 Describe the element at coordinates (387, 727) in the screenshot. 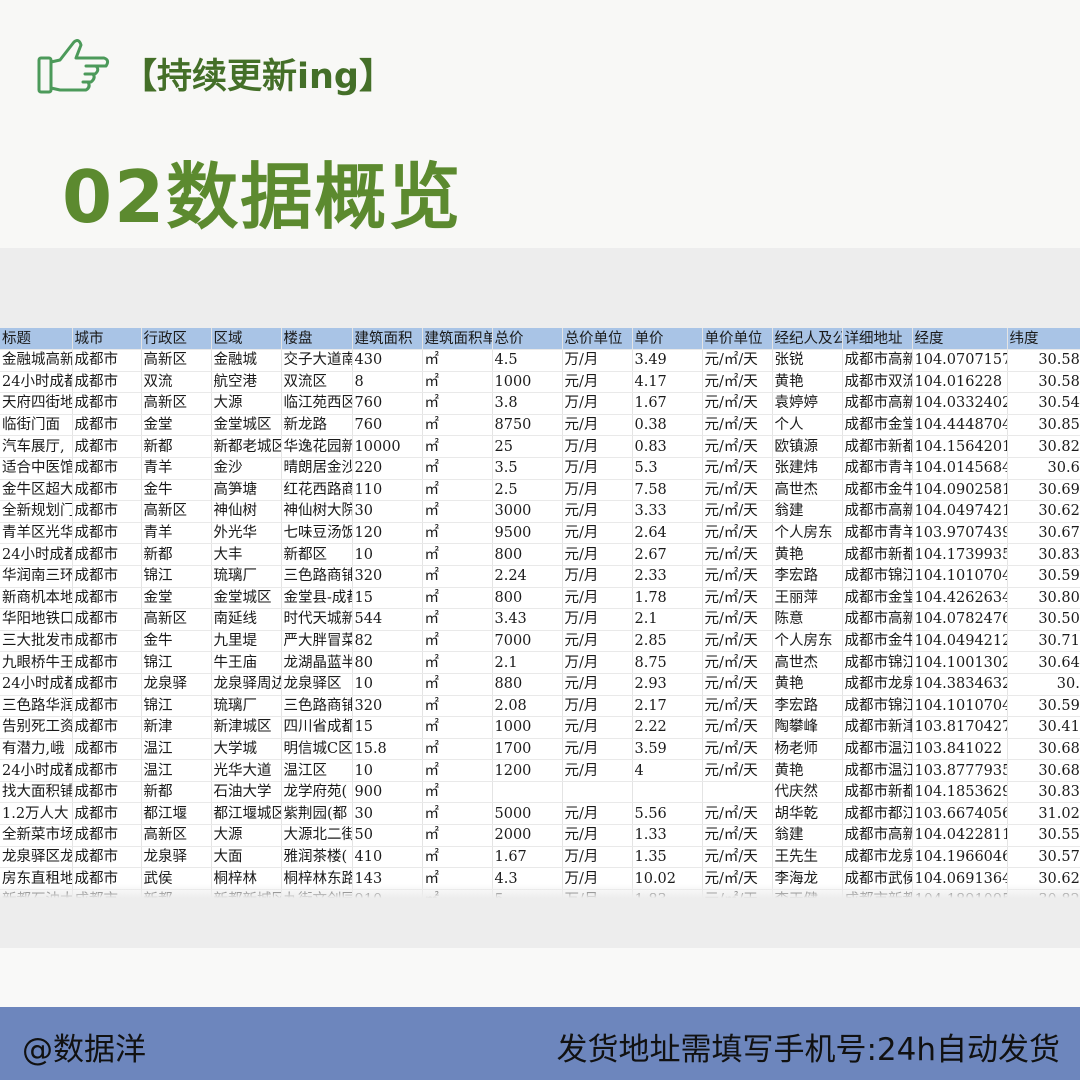

I see `table-cell: 15` at that location.